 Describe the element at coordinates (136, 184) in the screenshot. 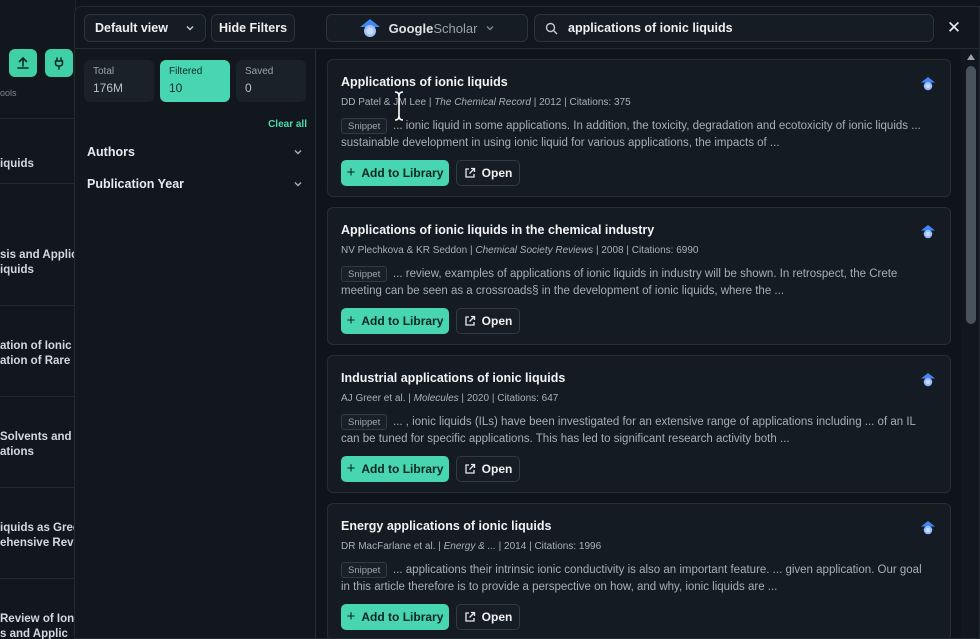

I see `filter-group-label: Publication Year` at that location.